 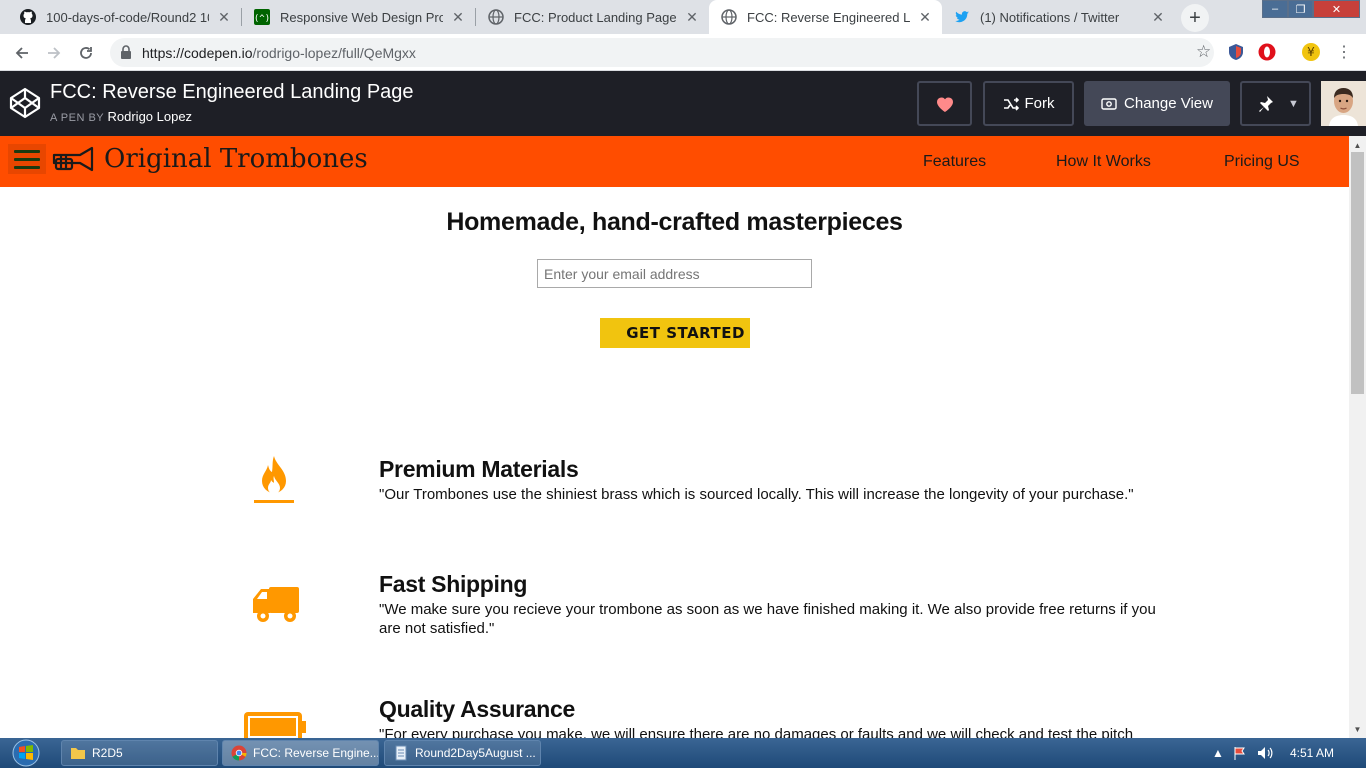 I want to click on tab-title: 100-days-of-code/Round2 100D, so click(x=127, y=17).